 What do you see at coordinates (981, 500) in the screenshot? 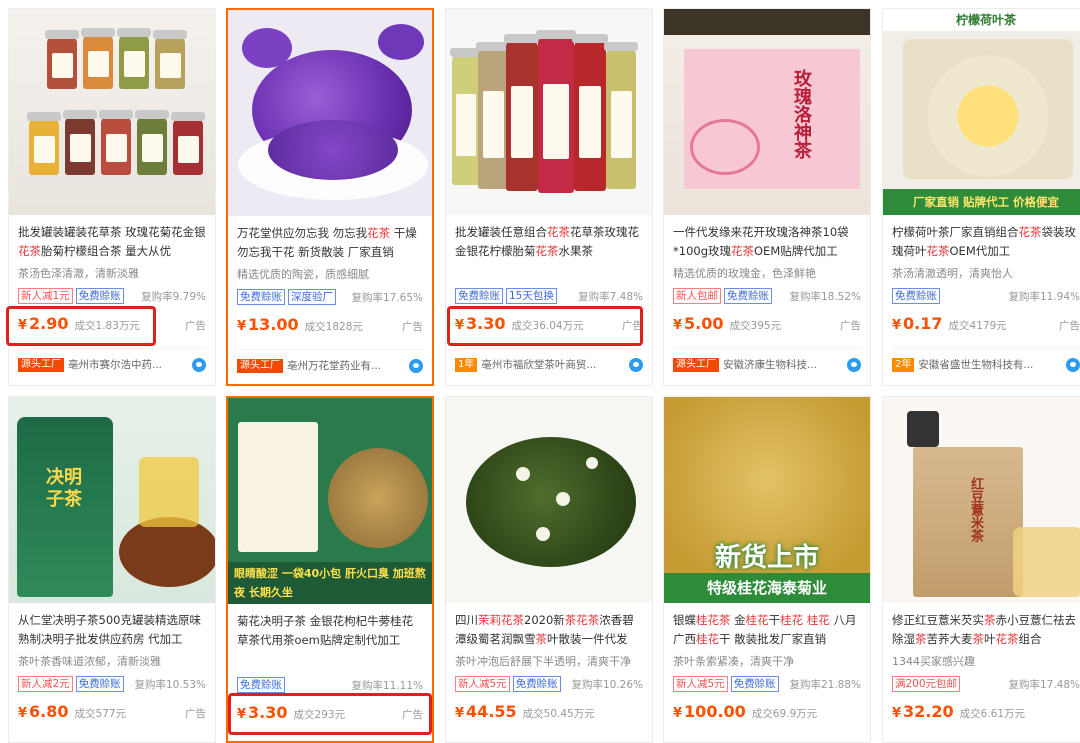
I see `product-image: 红豆薏米茶` at bounding box center [981, 500].